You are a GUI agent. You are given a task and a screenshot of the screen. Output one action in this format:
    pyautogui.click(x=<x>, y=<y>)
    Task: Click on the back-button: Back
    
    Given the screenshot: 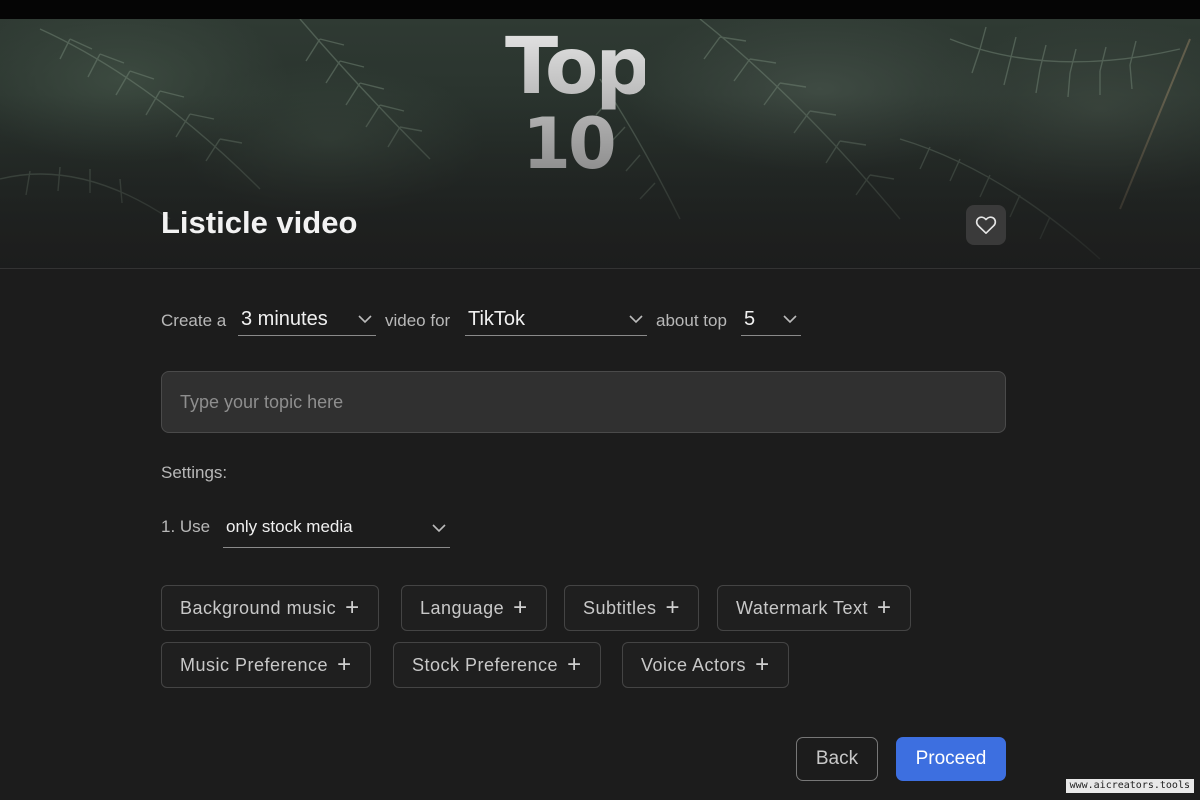 What is the action you would take?
    pyautogui.click(x=837, y=759)
    